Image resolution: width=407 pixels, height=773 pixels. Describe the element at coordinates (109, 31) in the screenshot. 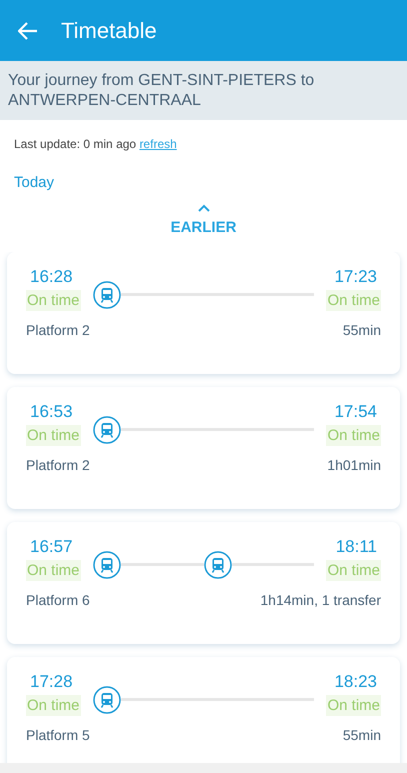

I see `window-title: Timetable` at that location.